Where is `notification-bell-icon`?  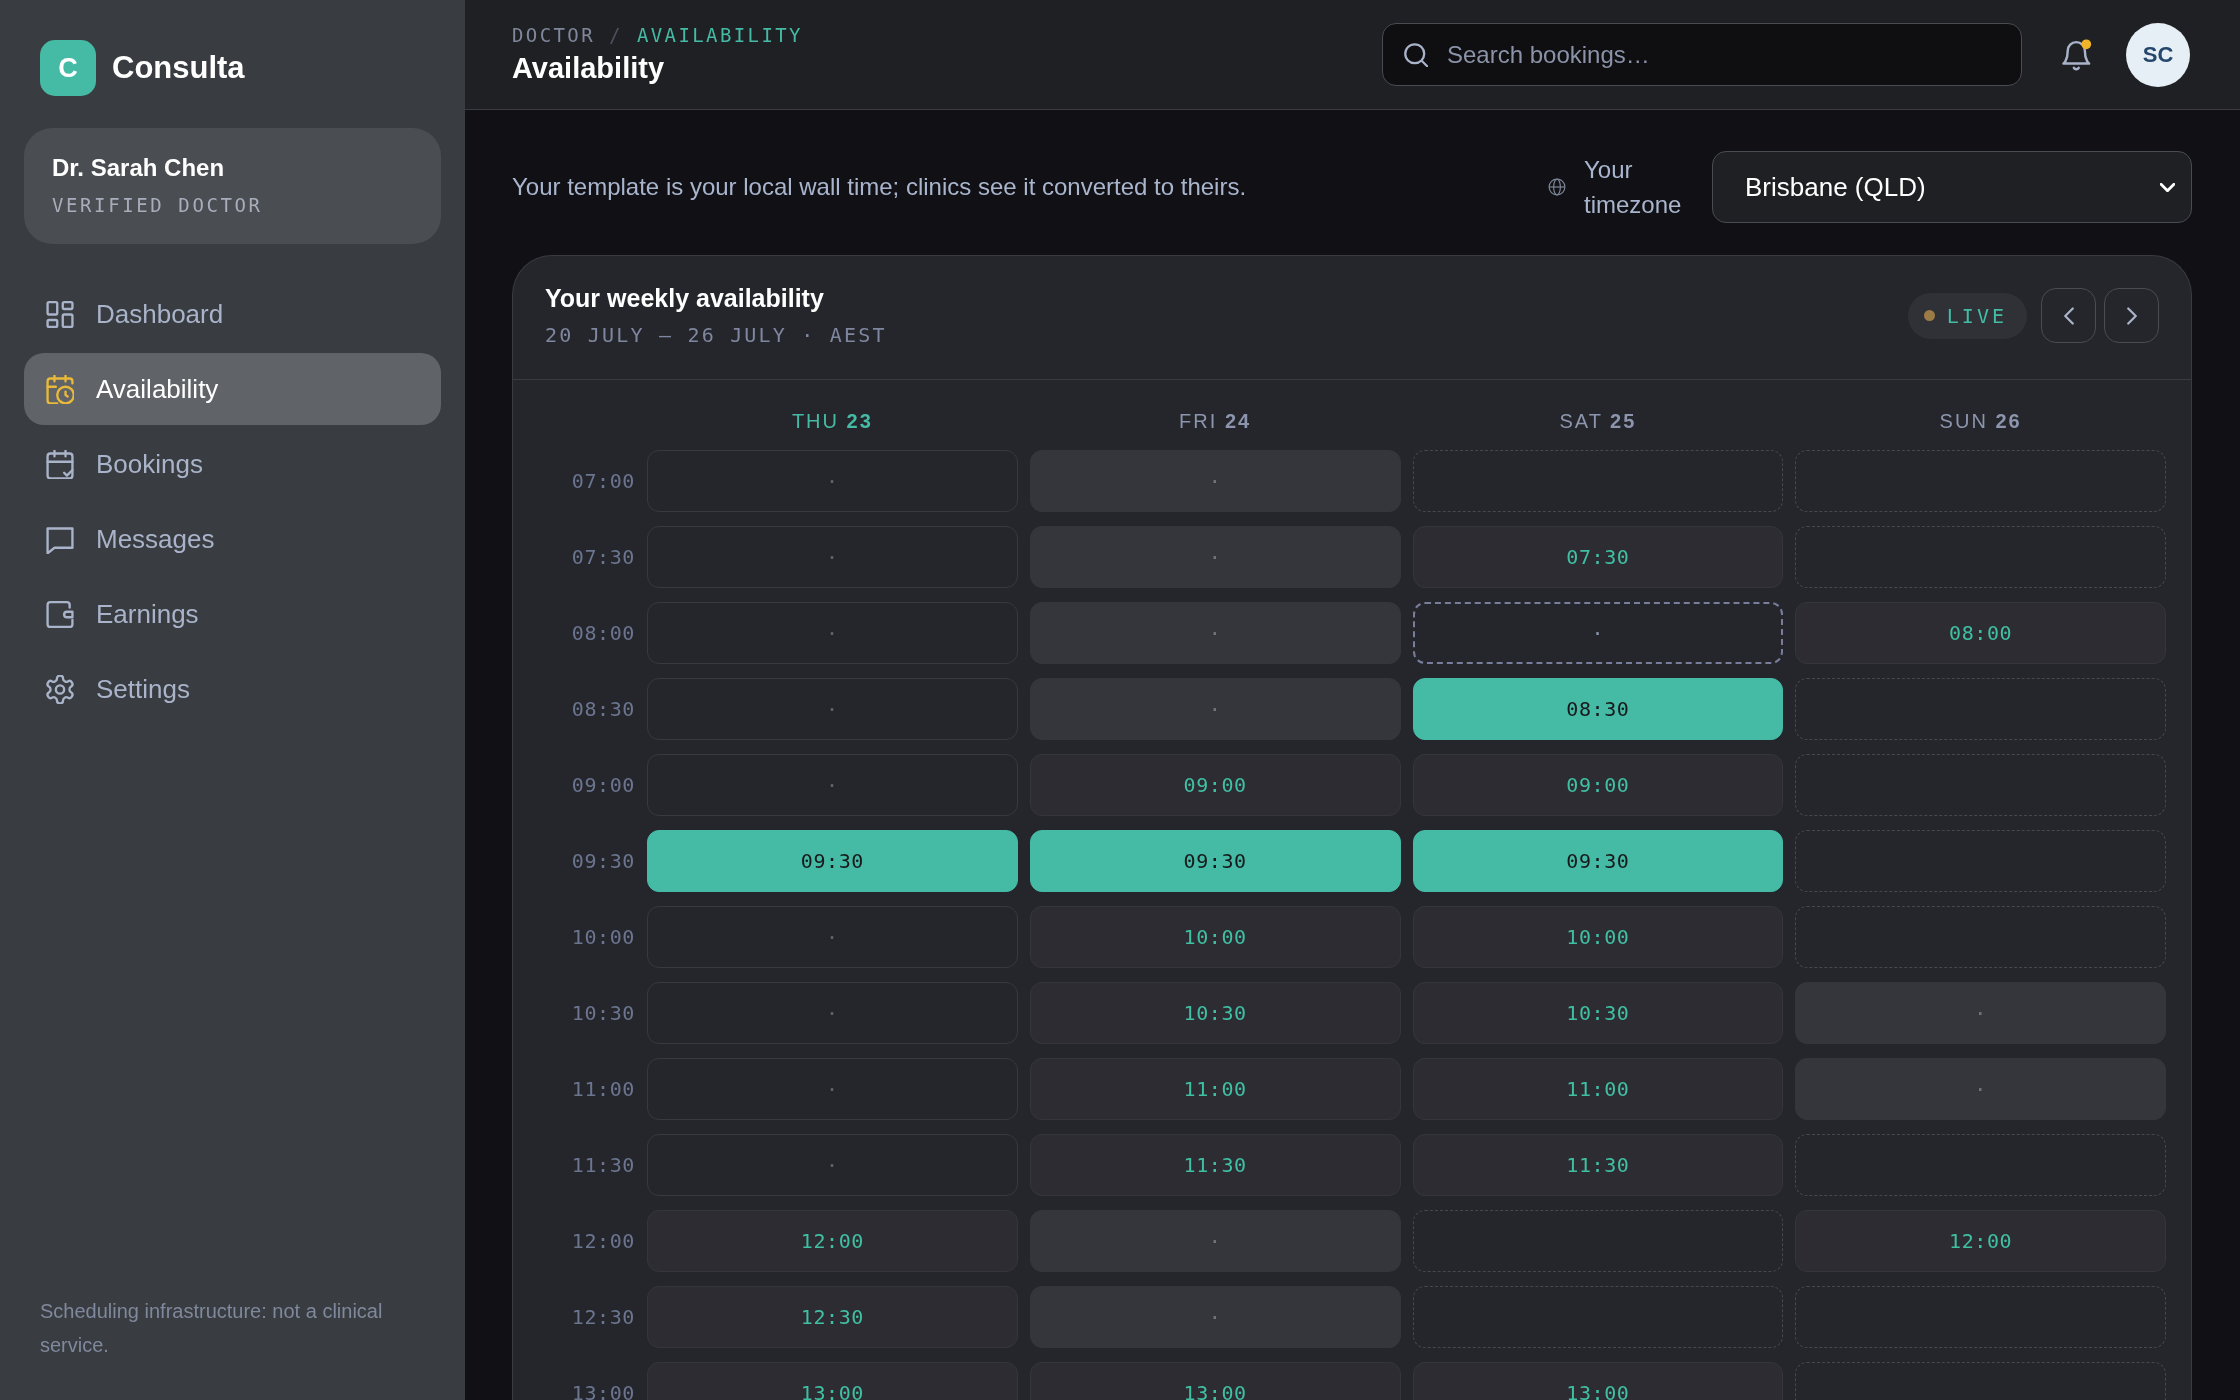 notification-bell-icon is located at coordinates (2077, 54).